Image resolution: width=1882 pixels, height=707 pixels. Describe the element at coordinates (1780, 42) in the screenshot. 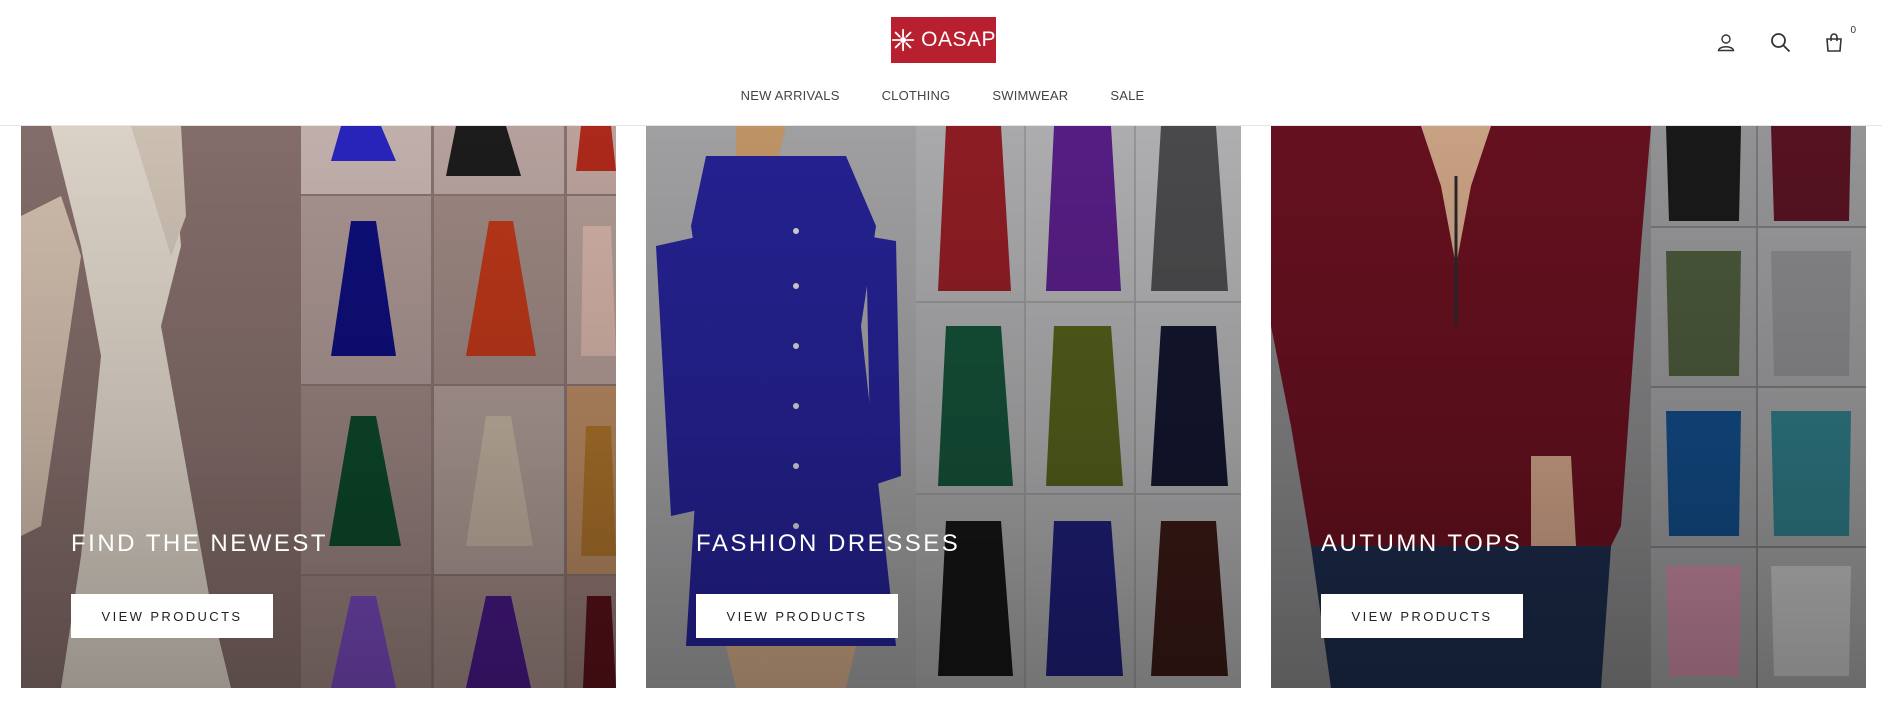

I see `search-icon` at that location.